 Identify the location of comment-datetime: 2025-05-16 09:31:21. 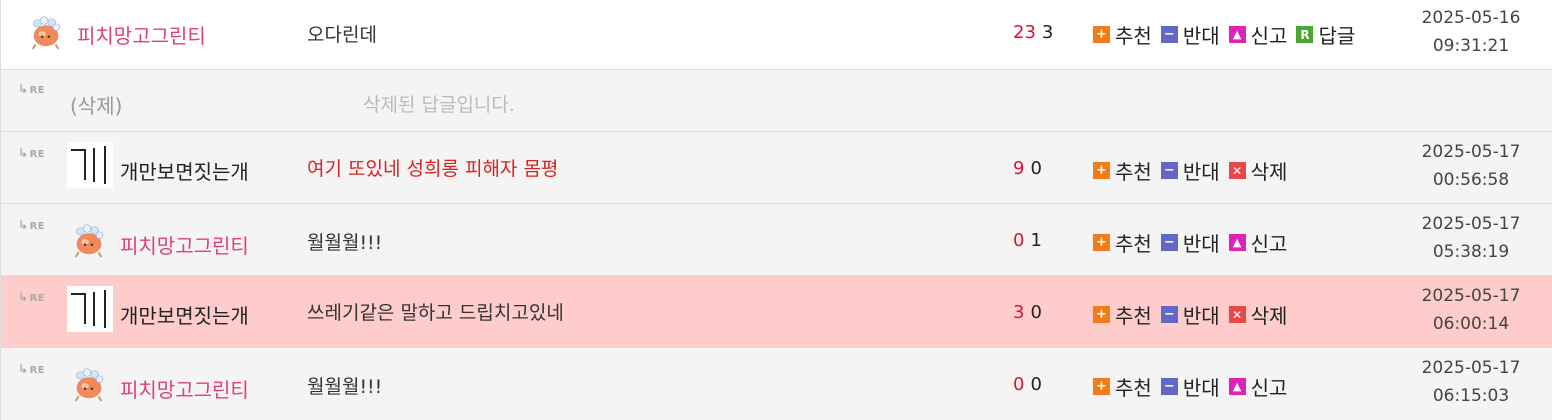
(1471, 32).